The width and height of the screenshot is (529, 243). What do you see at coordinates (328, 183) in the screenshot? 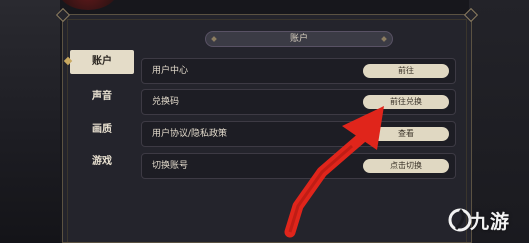
I see `arrow-shaft` at bounding box center [328, 183].